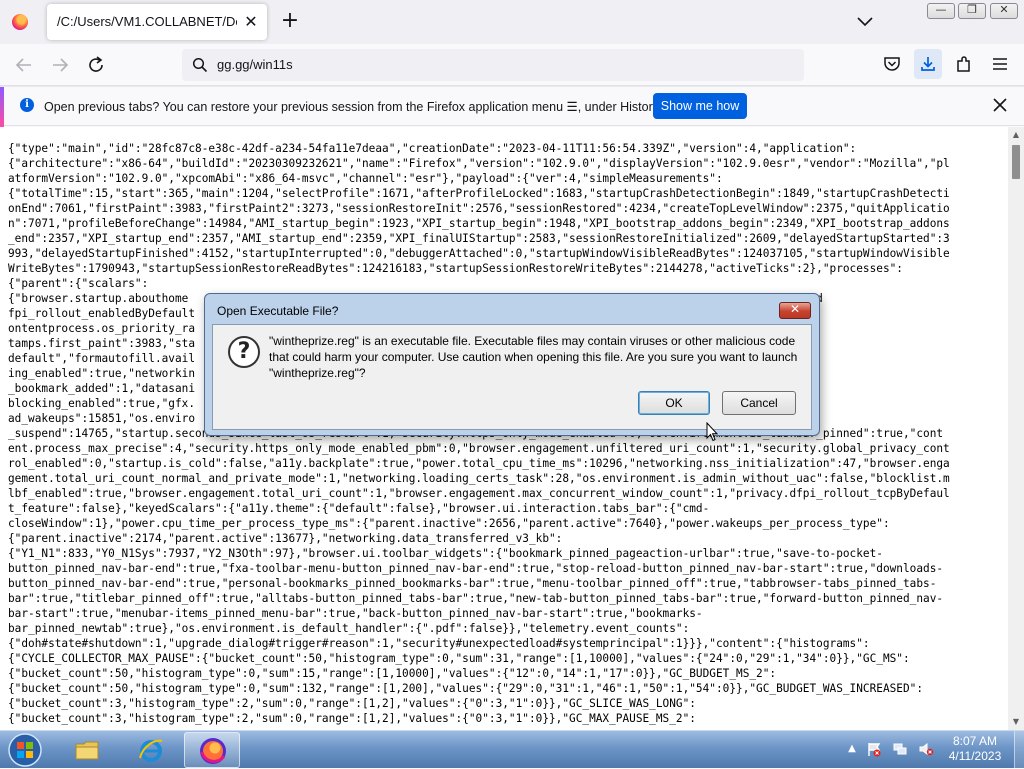  What do you see at coordinates (759, 403) in the screenshot?
I see `cancel-button: Cancel` at bounding box center [759, 403].